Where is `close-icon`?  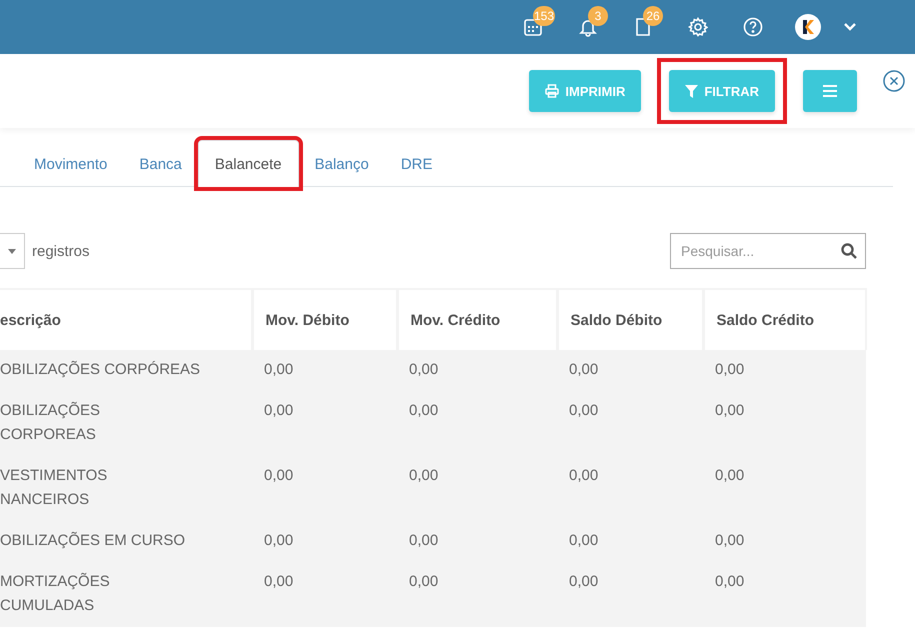
close-icon is located at coordinates (894, 81).